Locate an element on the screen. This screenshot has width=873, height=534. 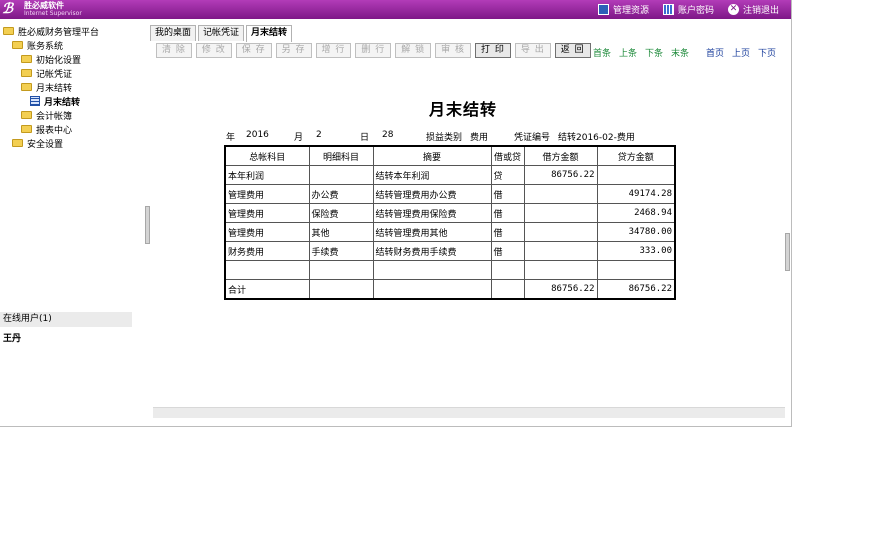
col-header-credit: 贷方金额 is located at coordinates (636, 155).